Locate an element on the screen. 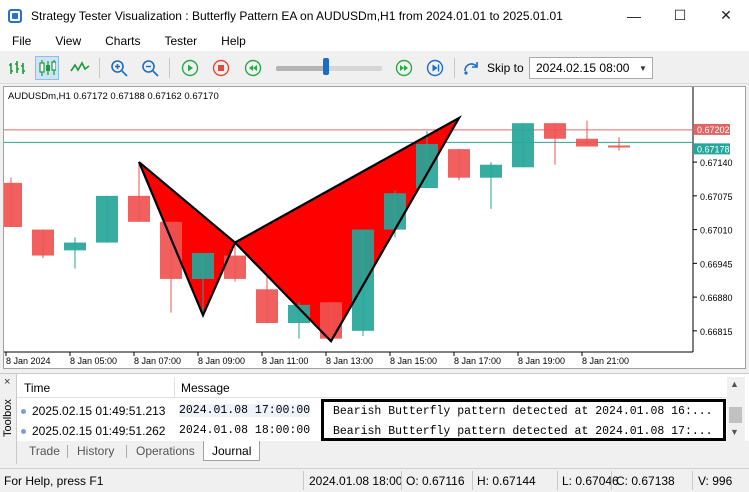 This screenshot has width=749, height=492. x-tick-label: 8 Jan 09:00 is located at coordinates (221, 361).